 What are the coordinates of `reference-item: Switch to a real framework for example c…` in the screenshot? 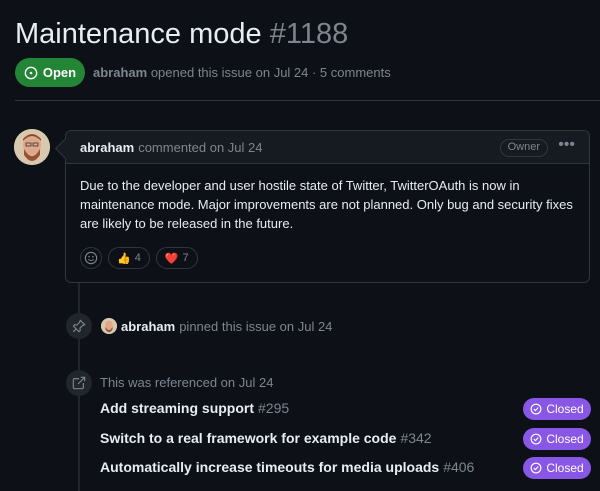 It's located at (266, 438).